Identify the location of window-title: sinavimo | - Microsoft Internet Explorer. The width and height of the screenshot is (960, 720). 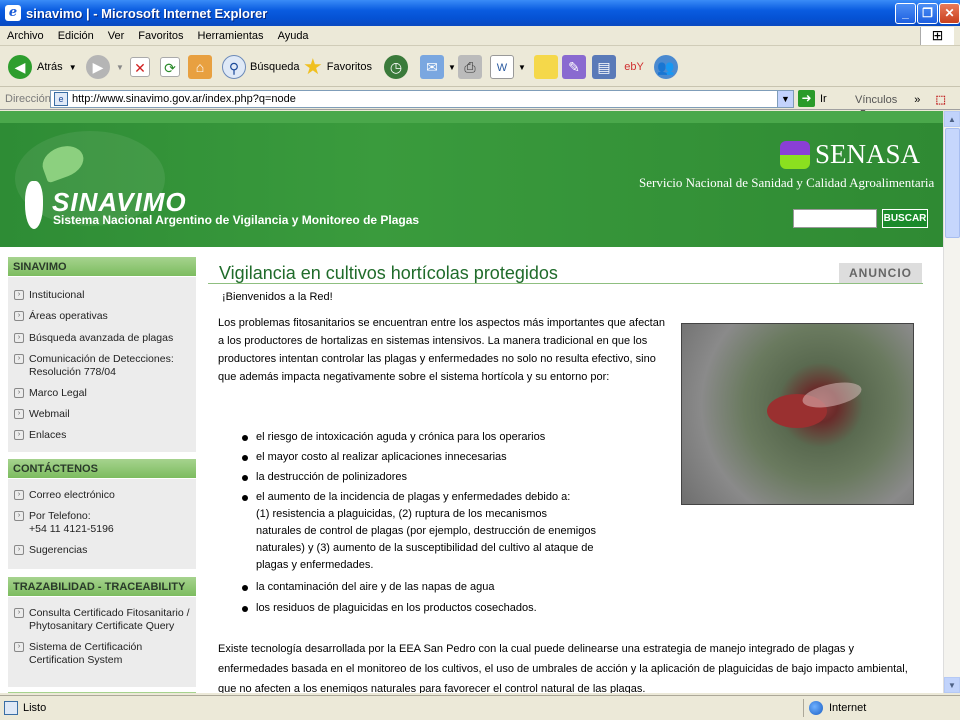
(147, 13).